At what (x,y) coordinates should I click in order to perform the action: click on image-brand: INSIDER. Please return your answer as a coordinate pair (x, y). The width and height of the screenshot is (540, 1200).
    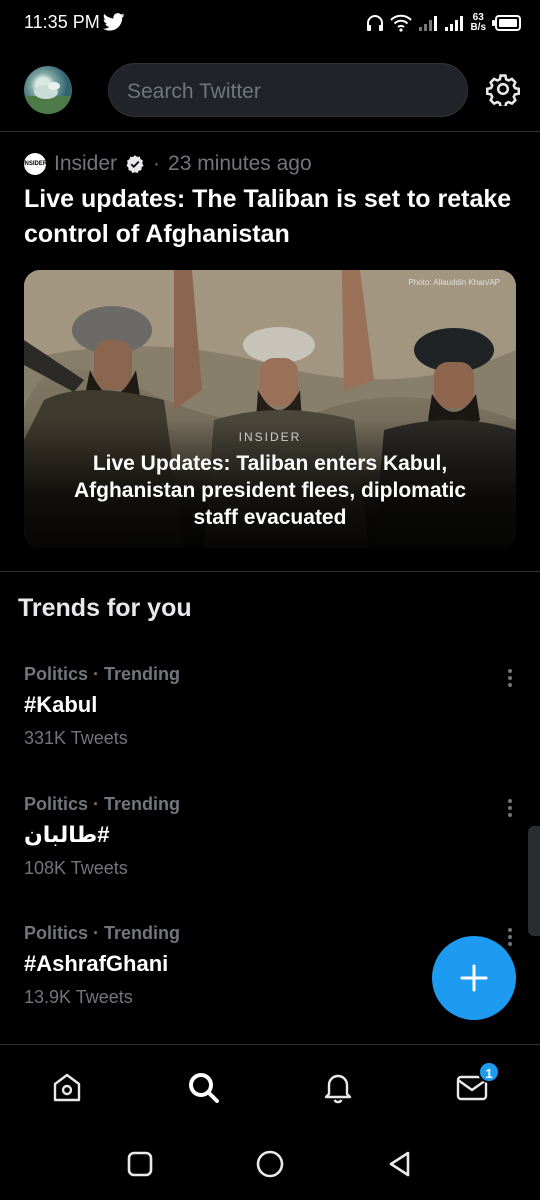
    Looking at the image, I should click on (270, 437).